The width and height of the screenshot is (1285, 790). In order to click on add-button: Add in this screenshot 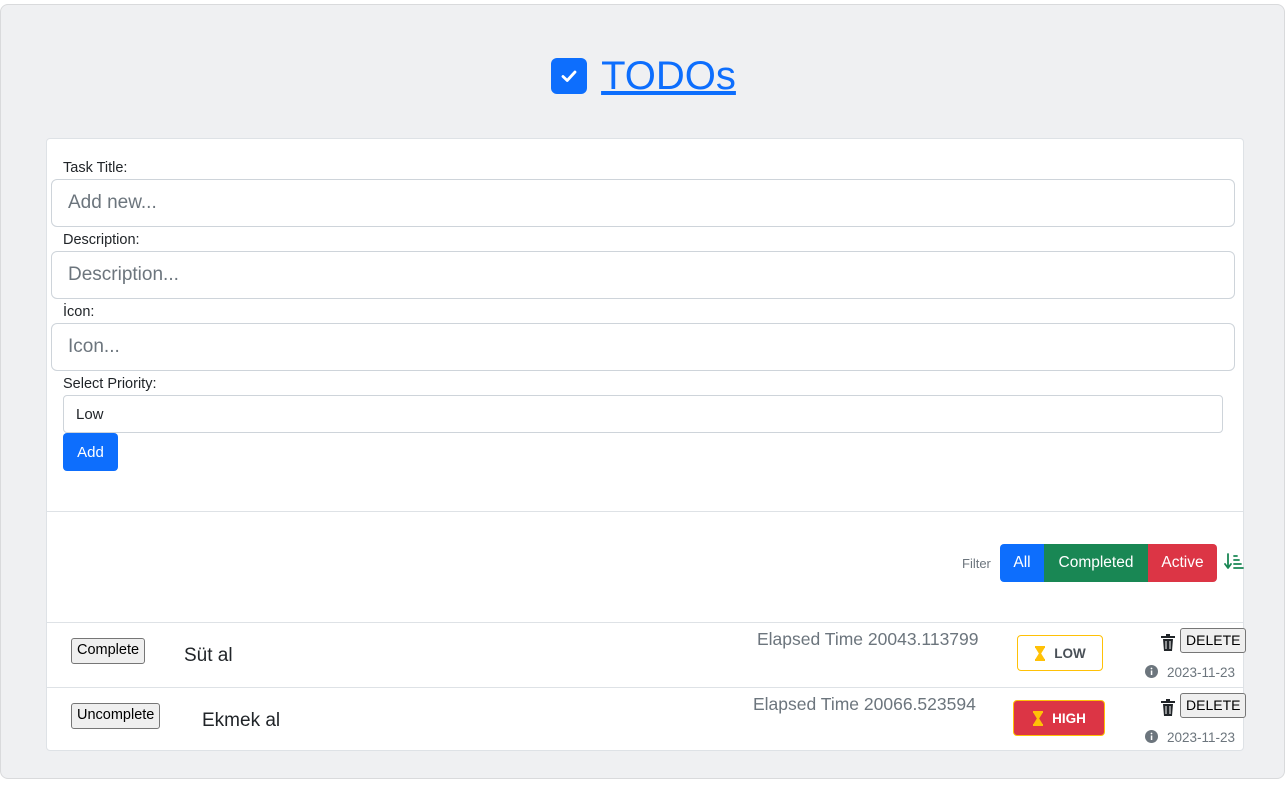, I will do `click(90, 452)`.